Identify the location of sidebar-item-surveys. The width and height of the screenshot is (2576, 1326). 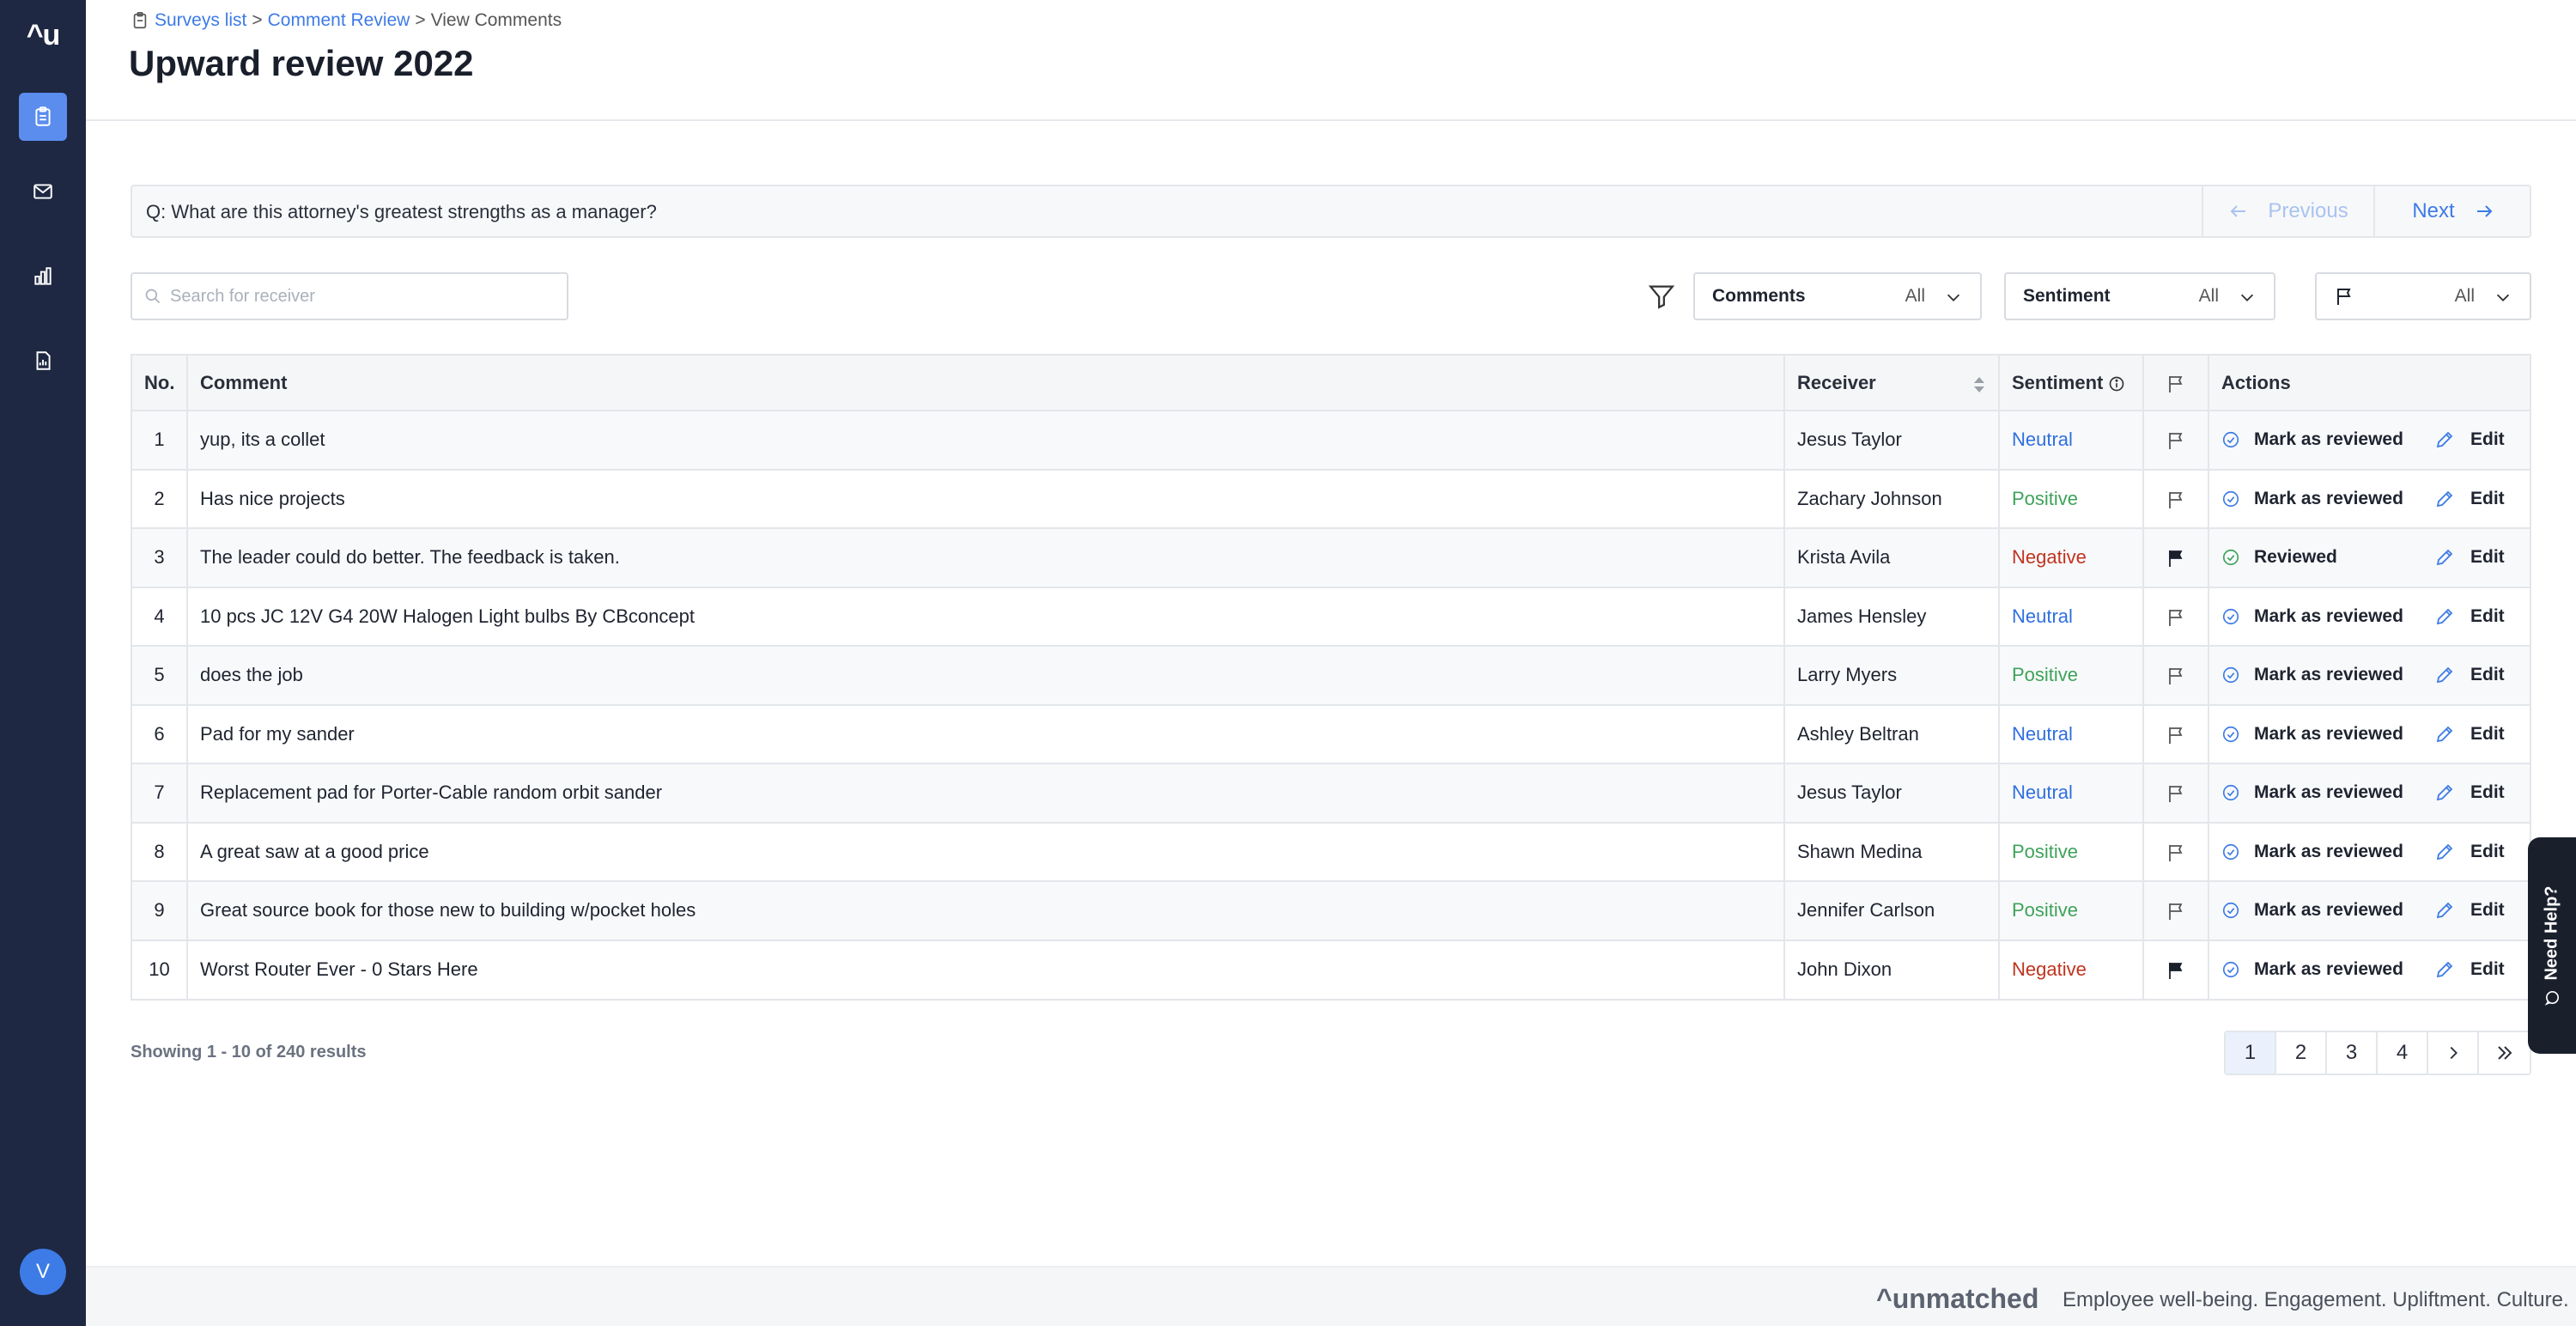
(43, 117).